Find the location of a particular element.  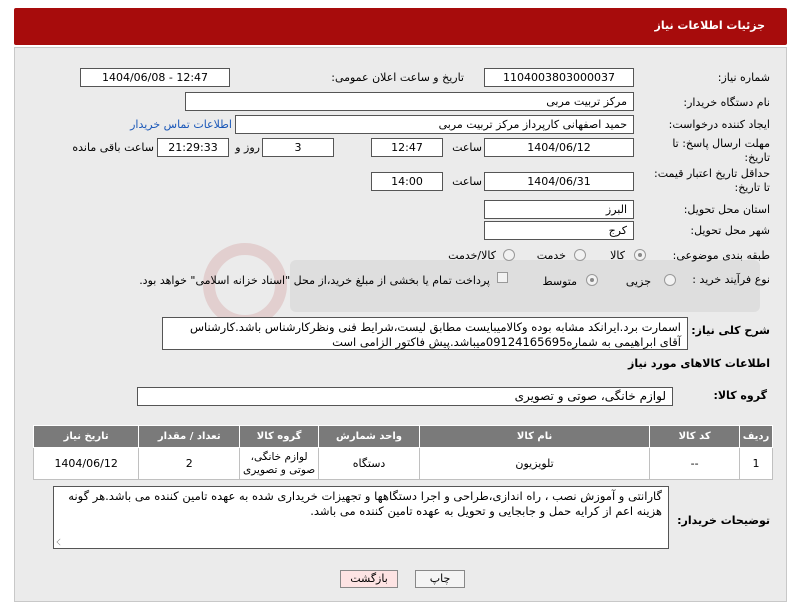

deadline-date-field: 1404/06/12 is located at coordinates (559, 147).